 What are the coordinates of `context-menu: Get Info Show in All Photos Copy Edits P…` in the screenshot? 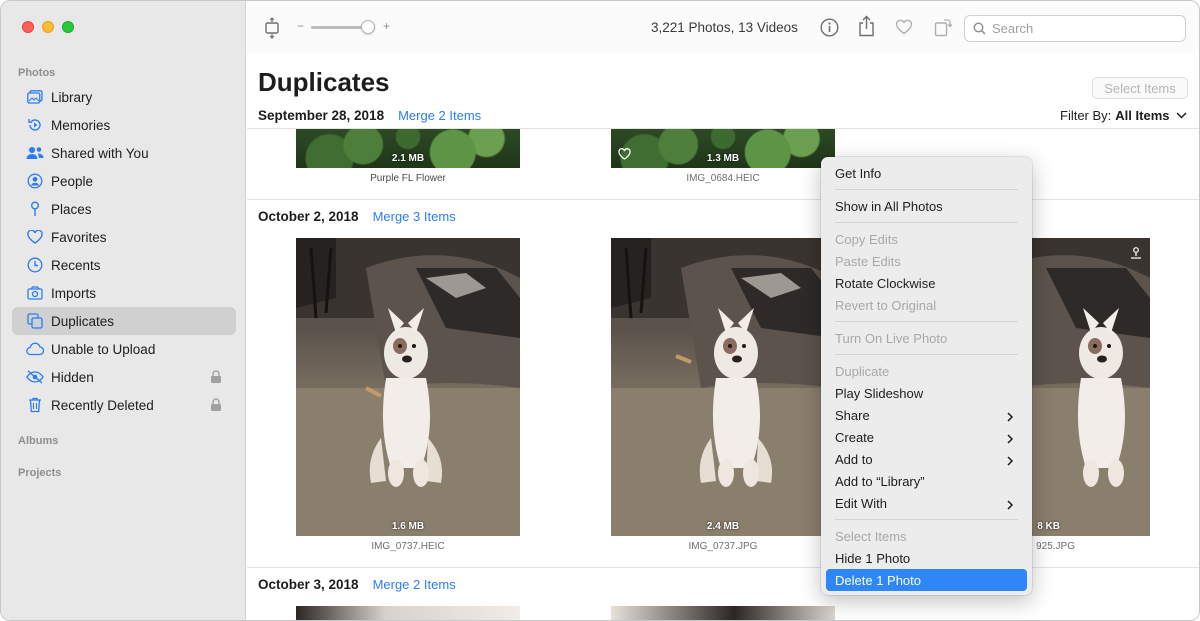 It's located at (926, 376).